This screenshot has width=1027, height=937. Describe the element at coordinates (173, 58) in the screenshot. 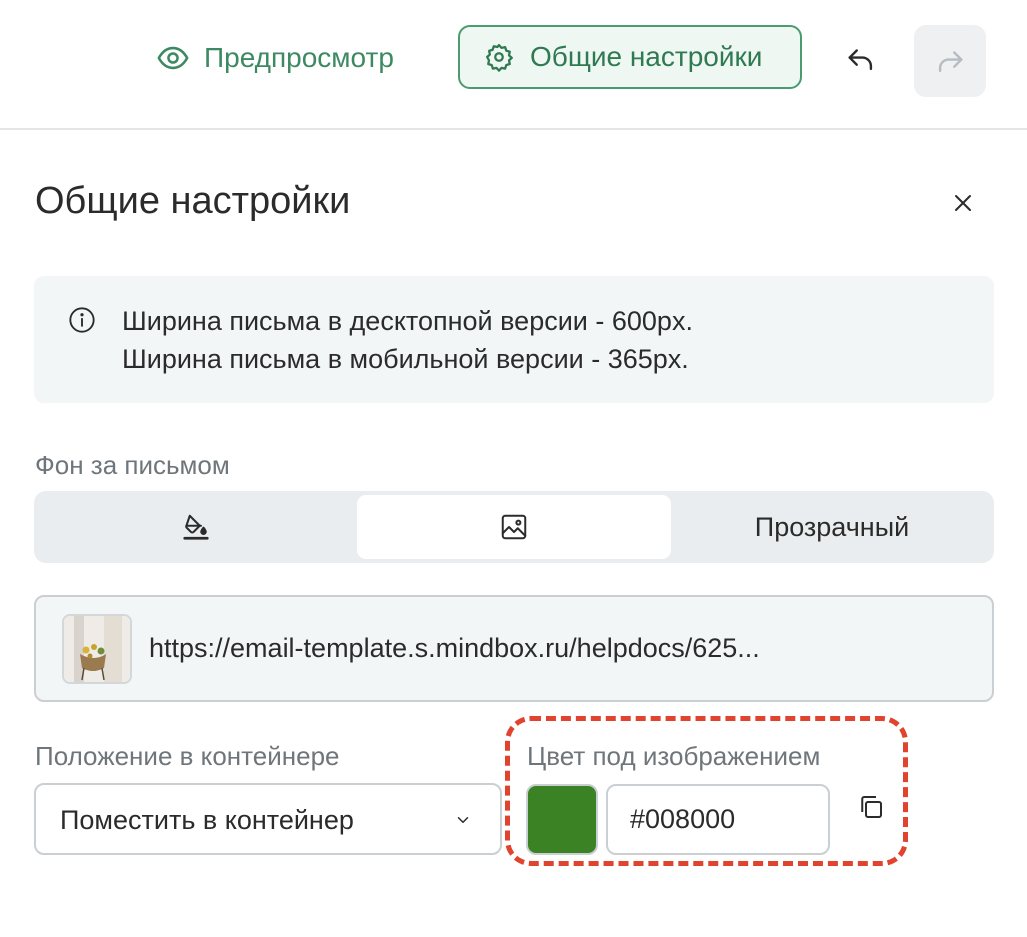

I see `eye-icon` at that location.